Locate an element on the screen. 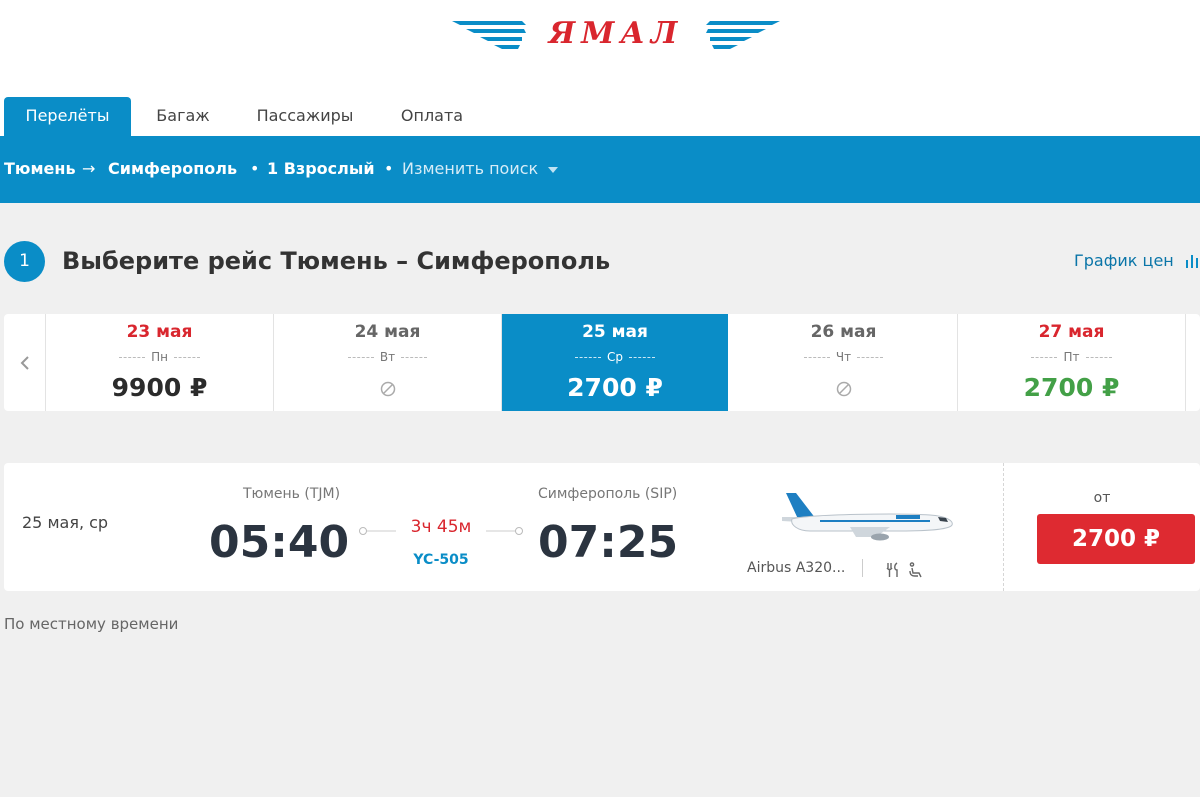  weekday-label: Вт is located at coordinates (387, 357).